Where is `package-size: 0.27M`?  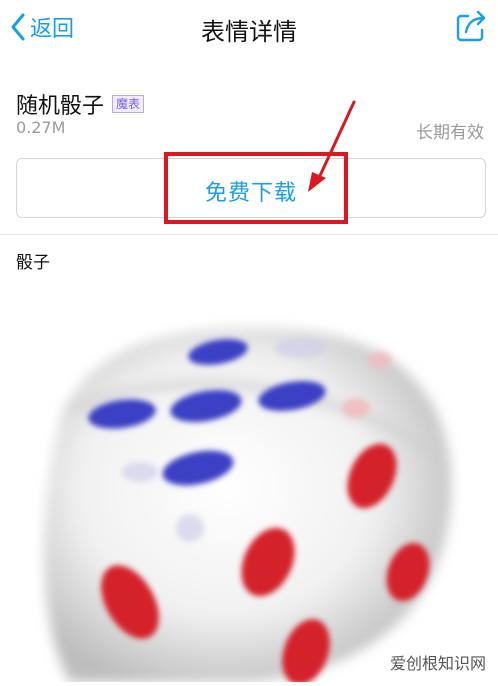
package-size: 0.27M is located at coordinates (41, 127).